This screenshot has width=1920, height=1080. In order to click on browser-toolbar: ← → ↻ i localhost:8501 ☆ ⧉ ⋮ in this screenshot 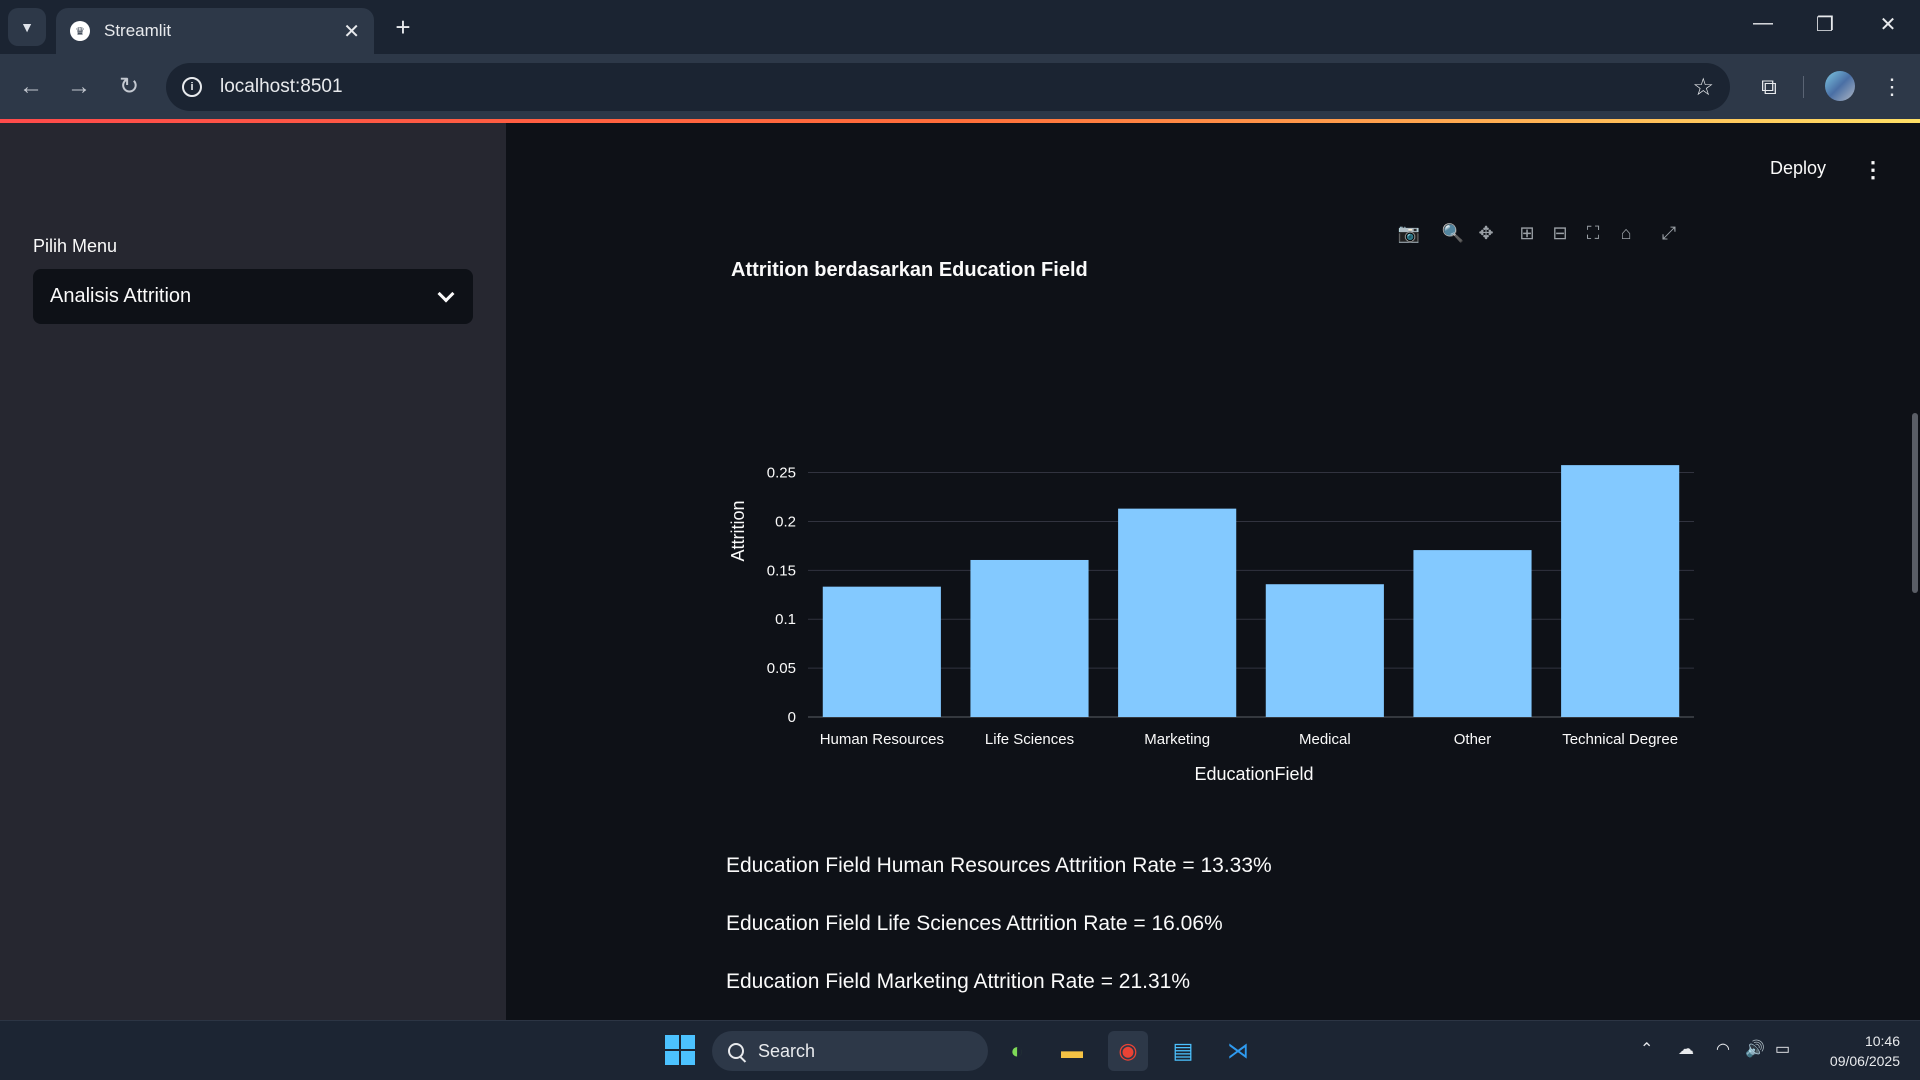, I will do `click(960, 87)`.